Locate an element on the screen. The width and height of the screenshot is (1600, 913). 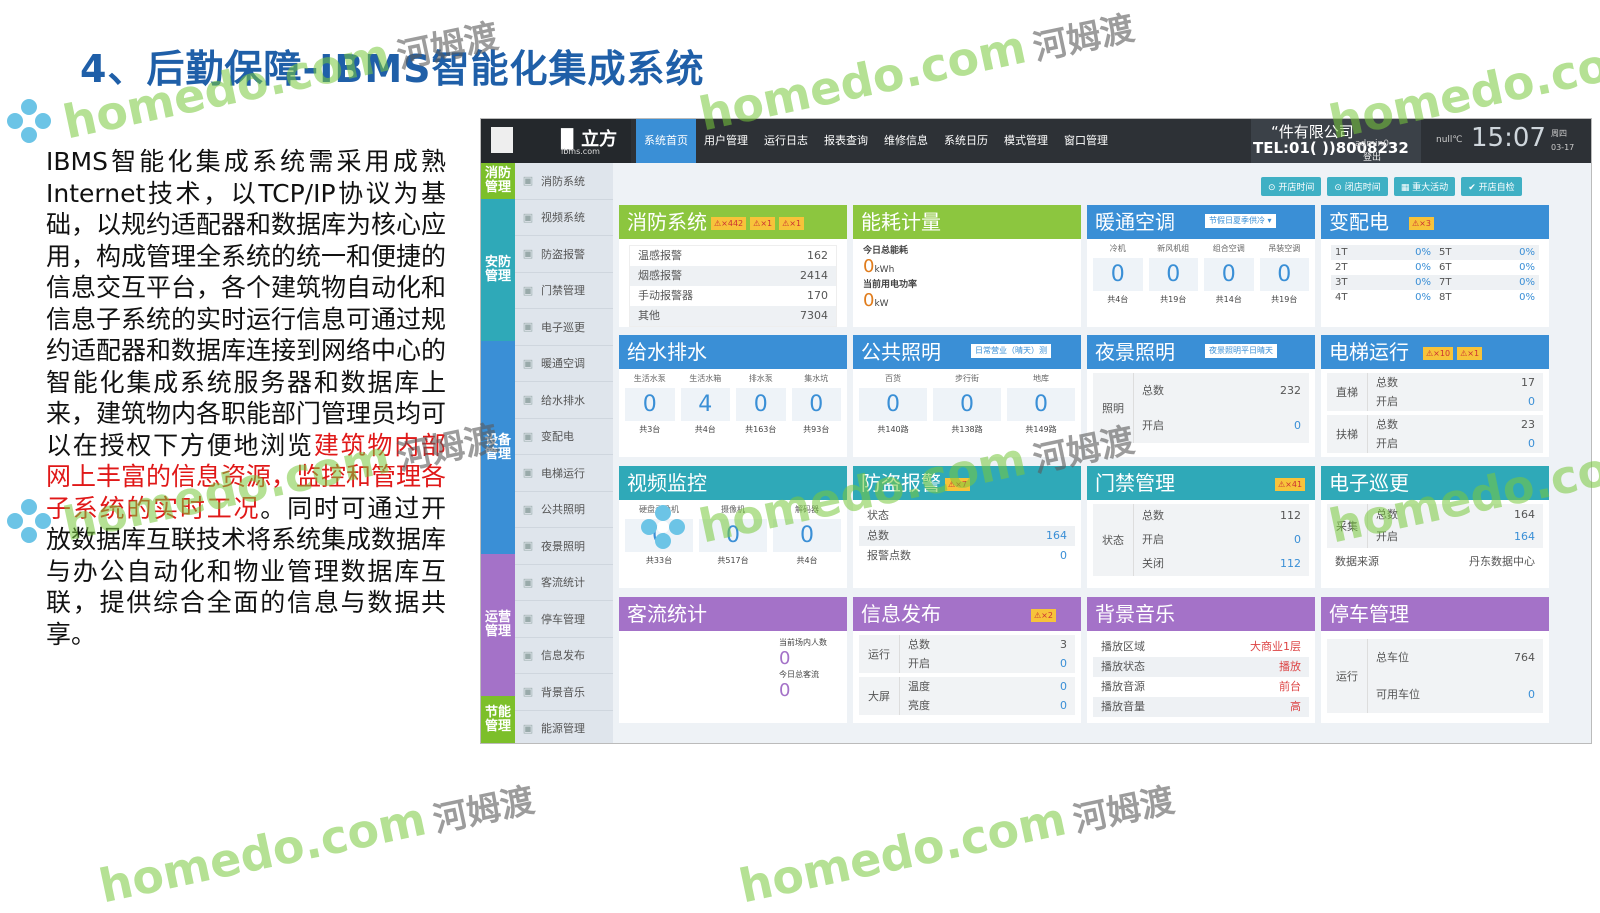
energy-value-2: 0 is located at coordinates (869, 300).